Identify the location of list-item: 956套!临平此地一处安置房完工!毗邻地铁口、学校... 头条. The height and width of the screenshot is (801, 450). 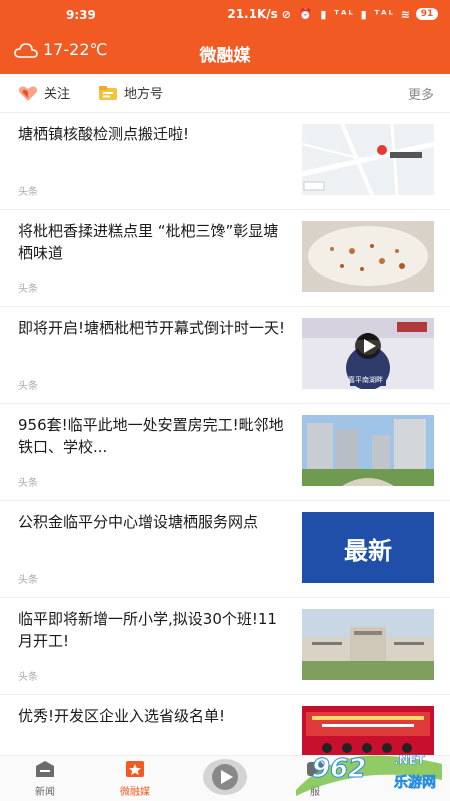
(225, 452).